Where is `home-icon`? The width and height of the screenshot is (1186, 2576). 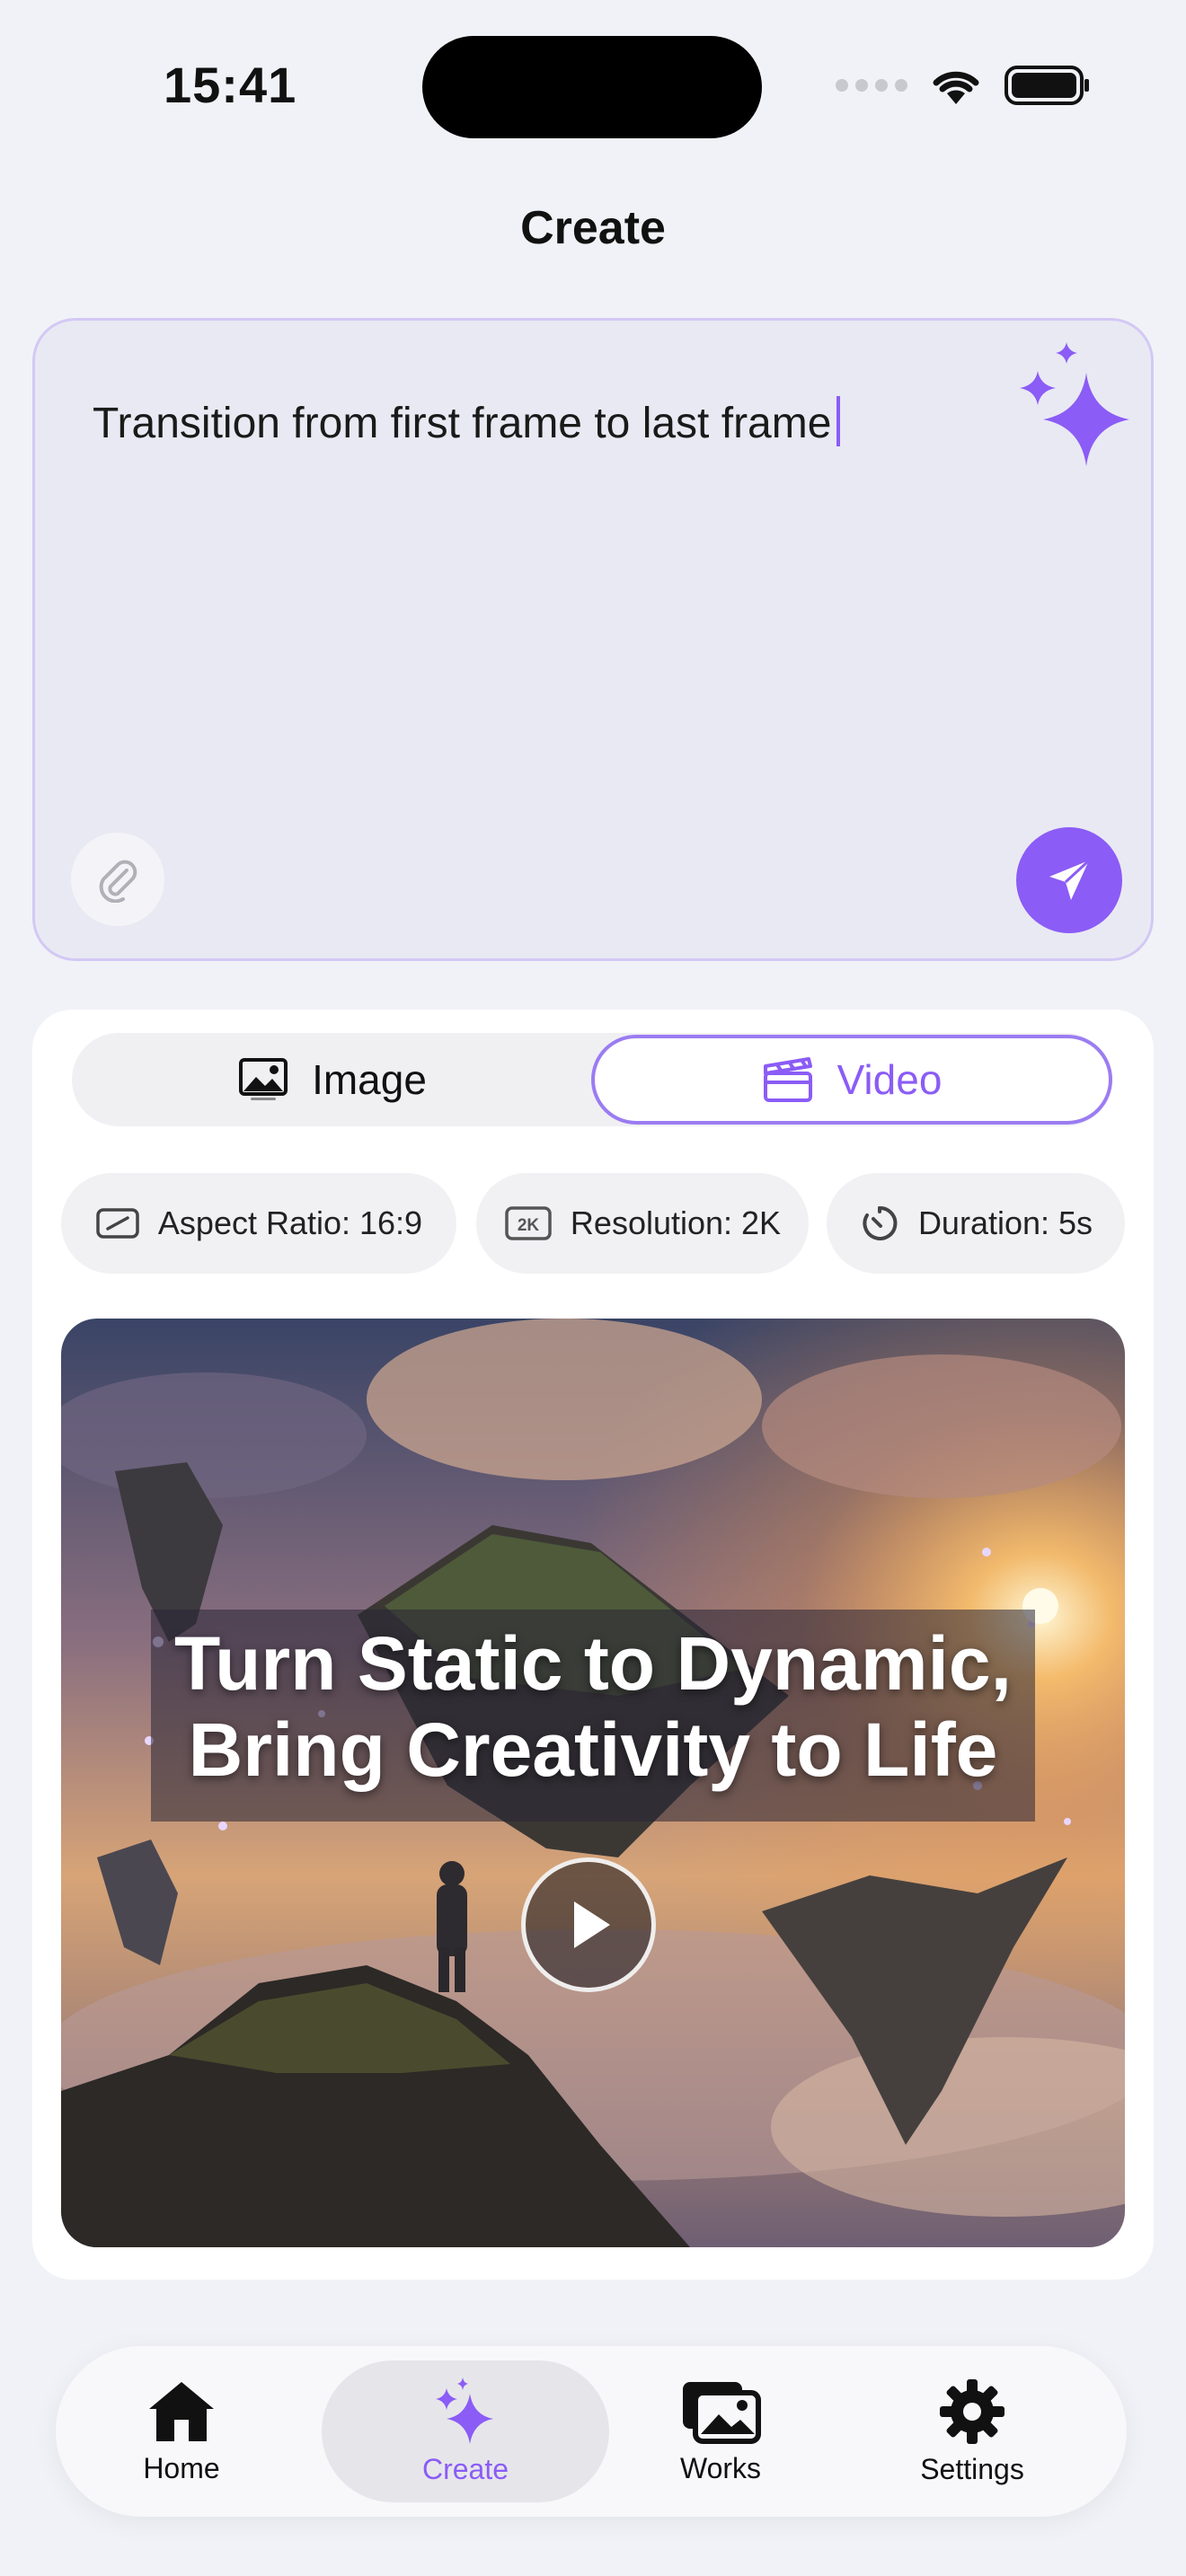 home-icon is located at coordinates (181, 2411).